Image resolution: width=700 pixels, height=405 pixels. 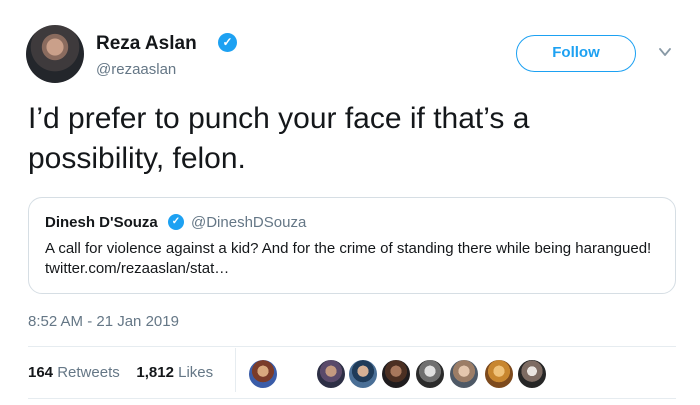 I want to click on stats-separator, so click(x=235, y=370).